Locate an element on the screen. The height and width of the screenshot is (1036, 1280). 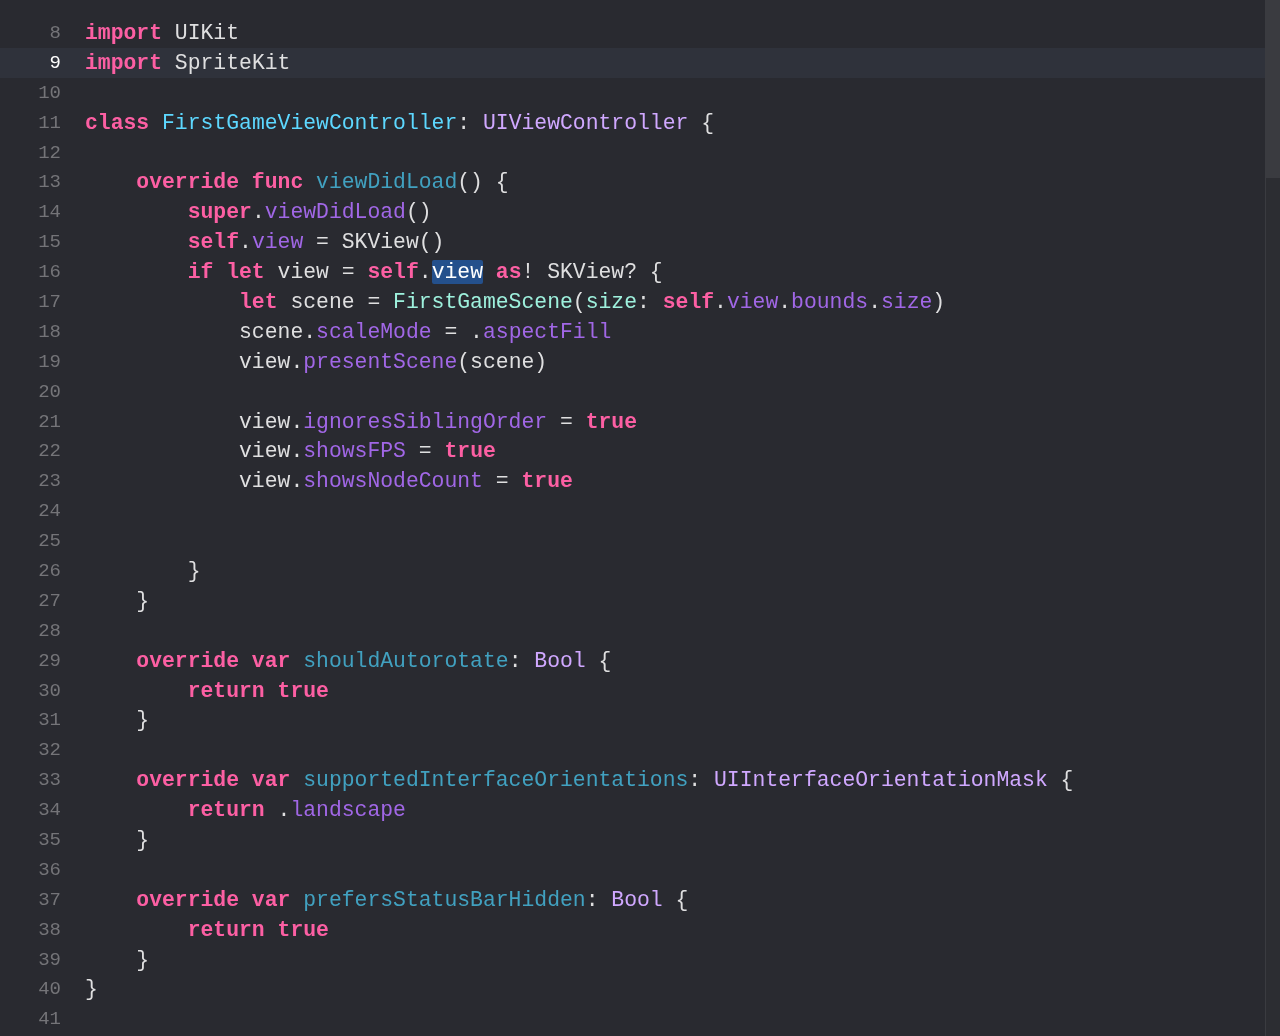
member-name: bounds is located at coordinates (830, 301).